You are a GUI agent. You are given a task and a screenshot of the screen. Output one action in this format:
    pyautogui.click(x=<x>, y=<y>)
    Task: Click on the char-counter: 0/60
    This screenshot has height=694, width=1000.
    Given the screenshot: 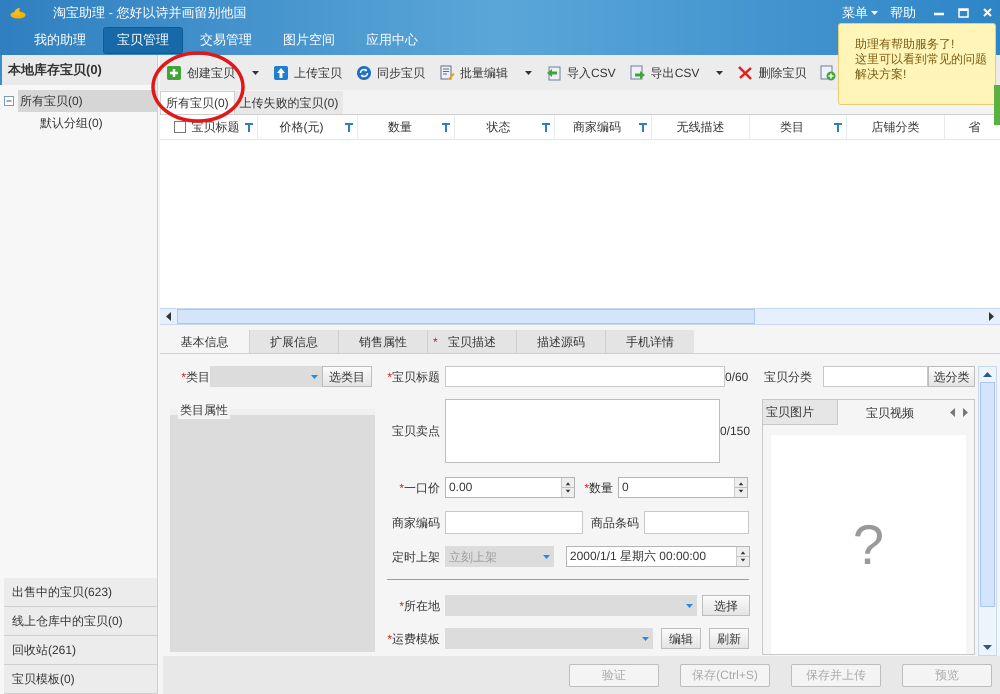 What is the action you would take?
    pyautogui.click(x=736, y=377)
    